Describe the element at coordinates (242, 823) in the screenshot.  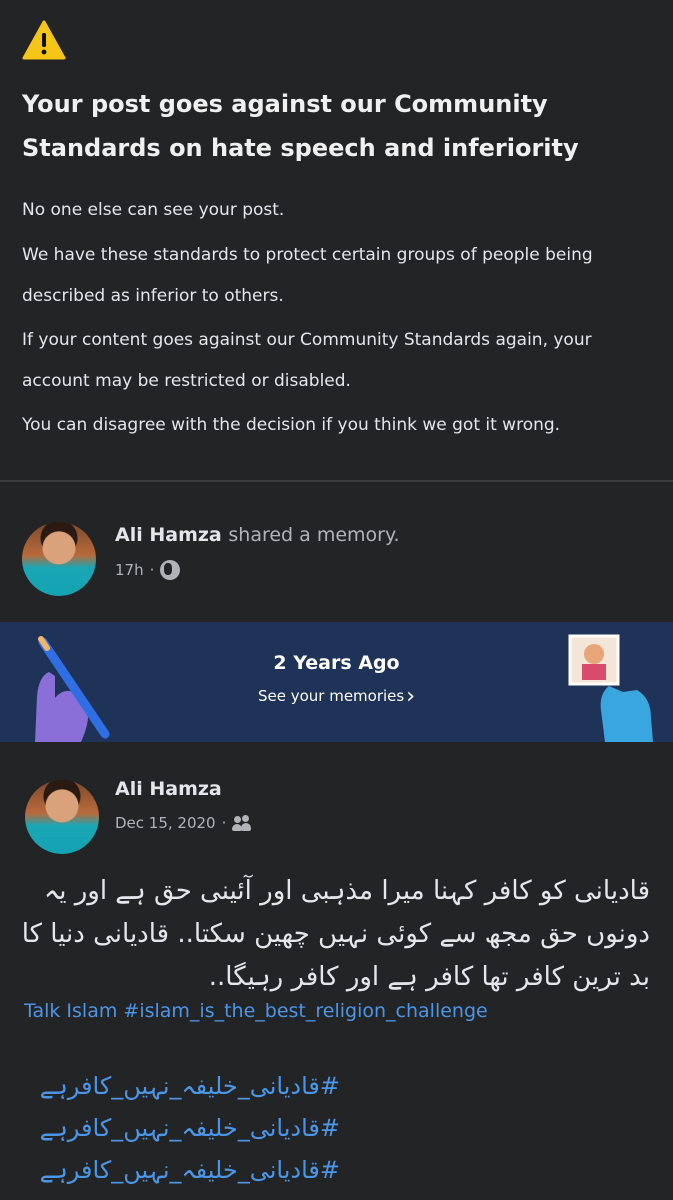
I see `friends-icon` at that location.